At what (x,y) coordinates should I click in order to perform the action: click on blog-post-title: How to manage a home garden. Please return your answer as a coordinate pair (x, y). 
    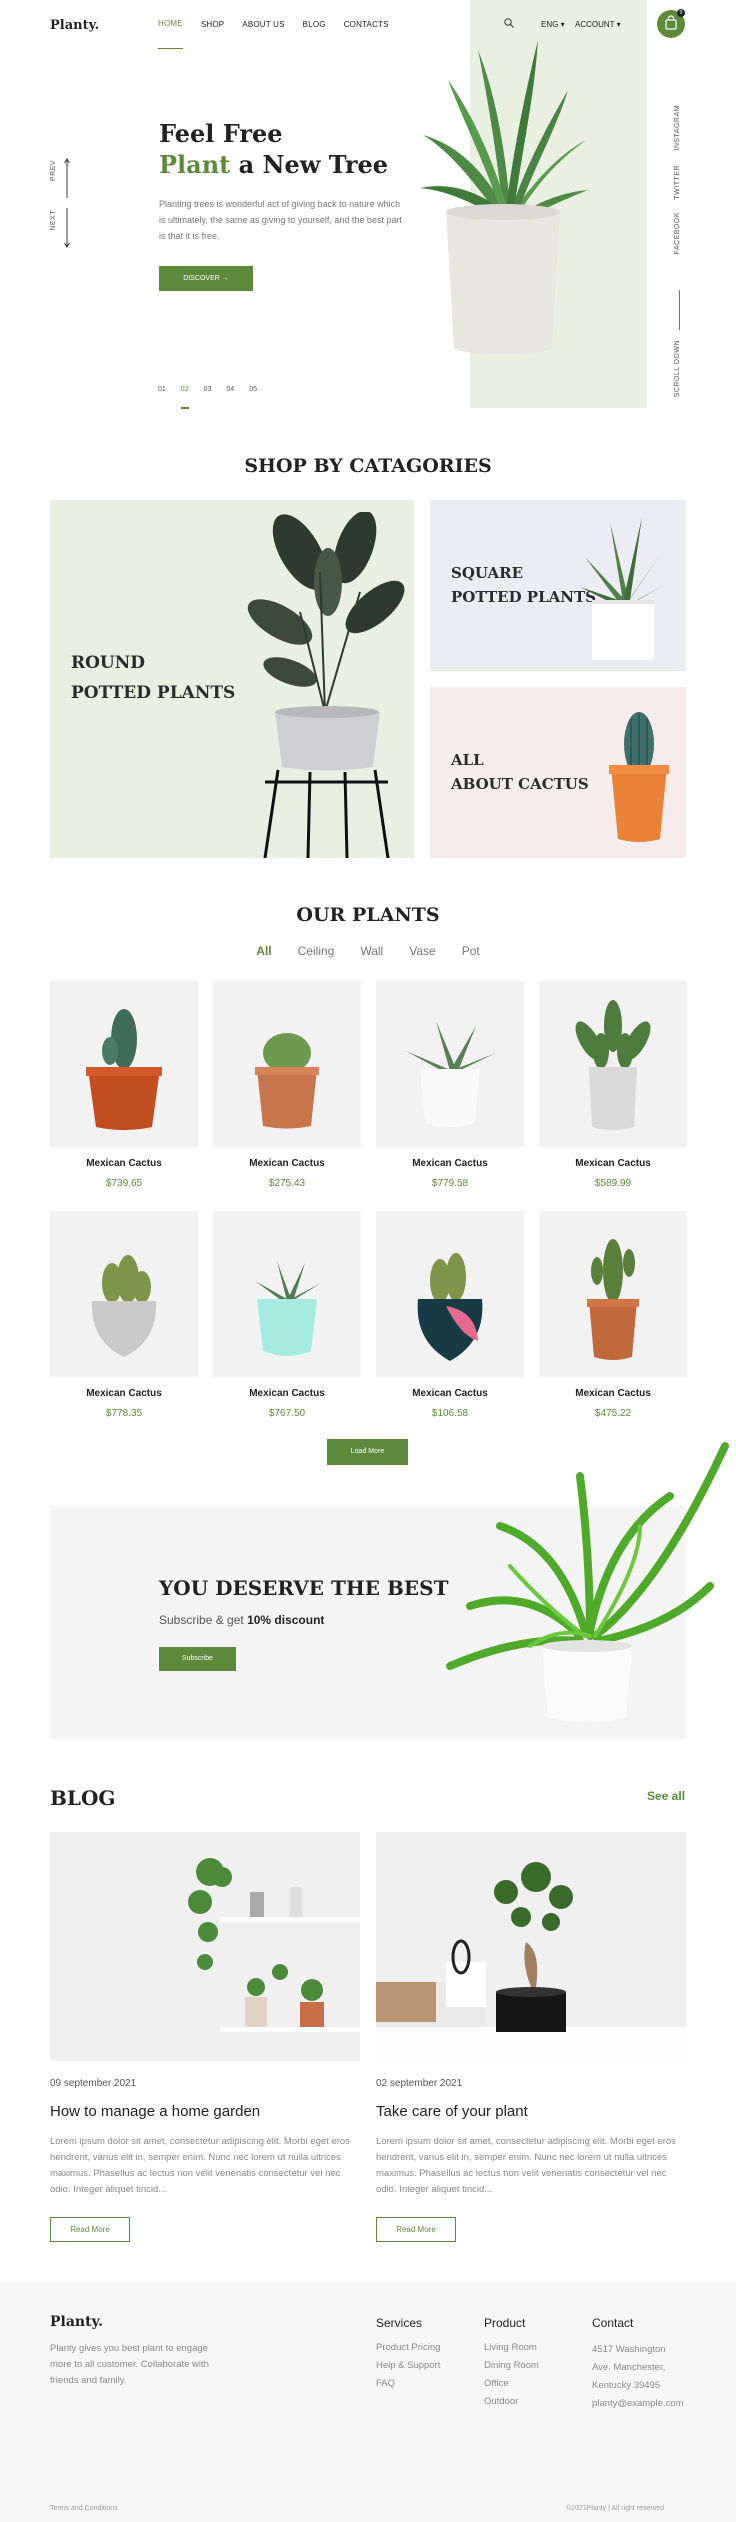
    Looking at the image, I should click on (155, 2111).